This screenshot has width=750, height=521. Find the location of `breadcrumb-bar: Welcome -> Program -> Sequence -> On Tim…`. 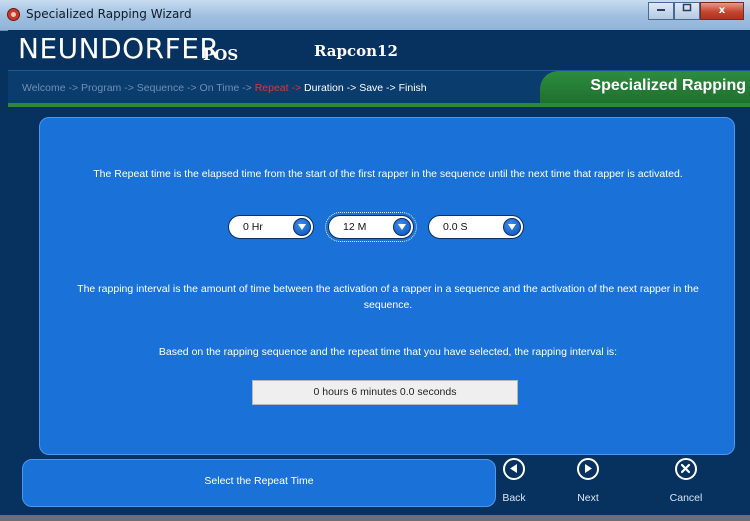

breadcrumb-bar: Welcome -> Program -> Sequence -> On Tim… is located at coordinates (379, 87).